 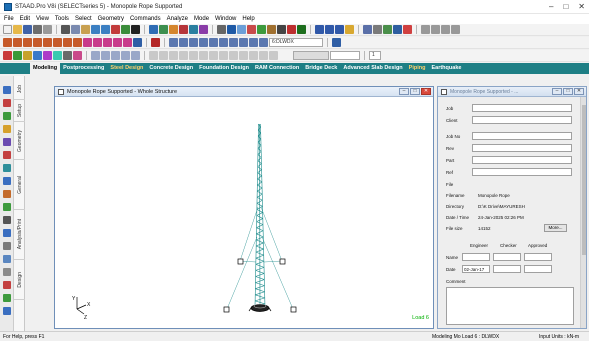 I want to click on menu-file: File, so click(x=9, y=19).